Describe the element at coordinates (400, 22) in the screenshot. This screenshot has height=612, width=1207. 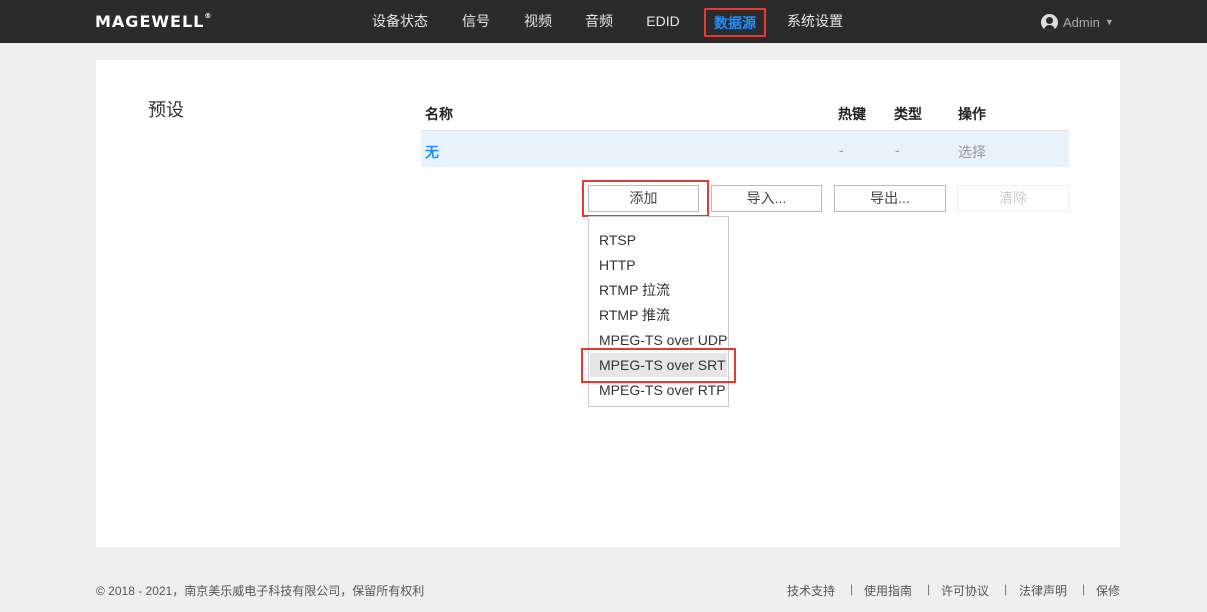
I see `nav-device-status: 设备状态` at that location.